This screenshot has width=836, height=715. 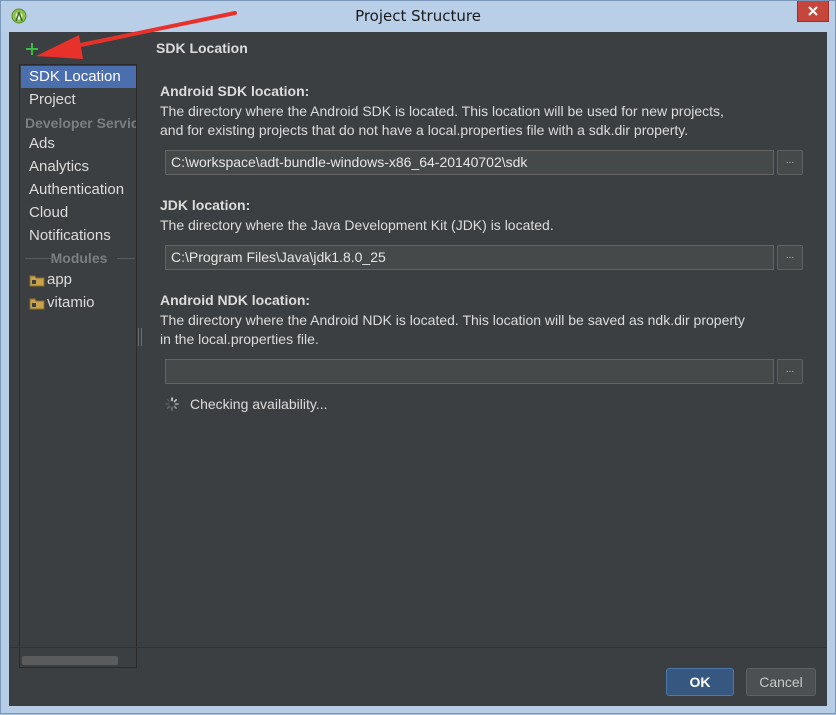 I want to click on modules-header: Modules, so click(x=78, y=258).